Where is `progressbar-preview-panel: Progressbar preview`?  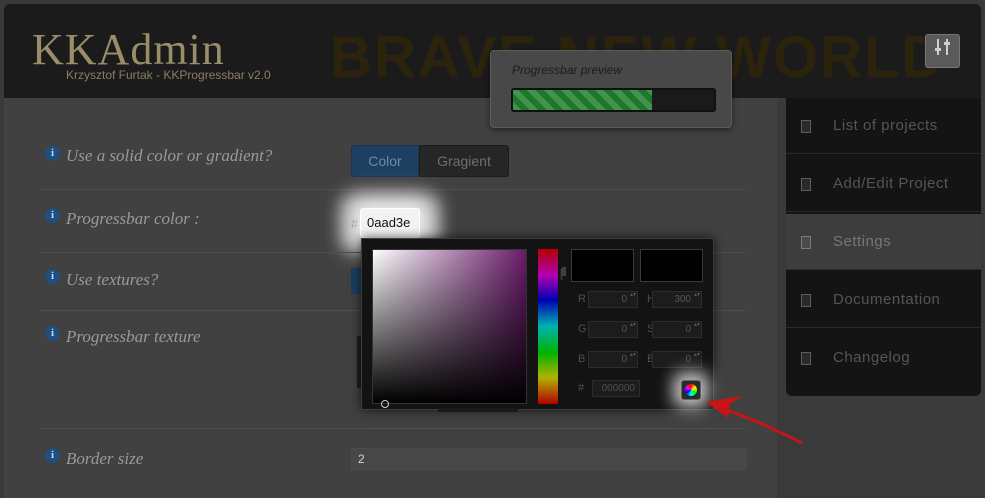
progressbar-preview-panel: Progressbar preview is located at coordinates (611, 89).